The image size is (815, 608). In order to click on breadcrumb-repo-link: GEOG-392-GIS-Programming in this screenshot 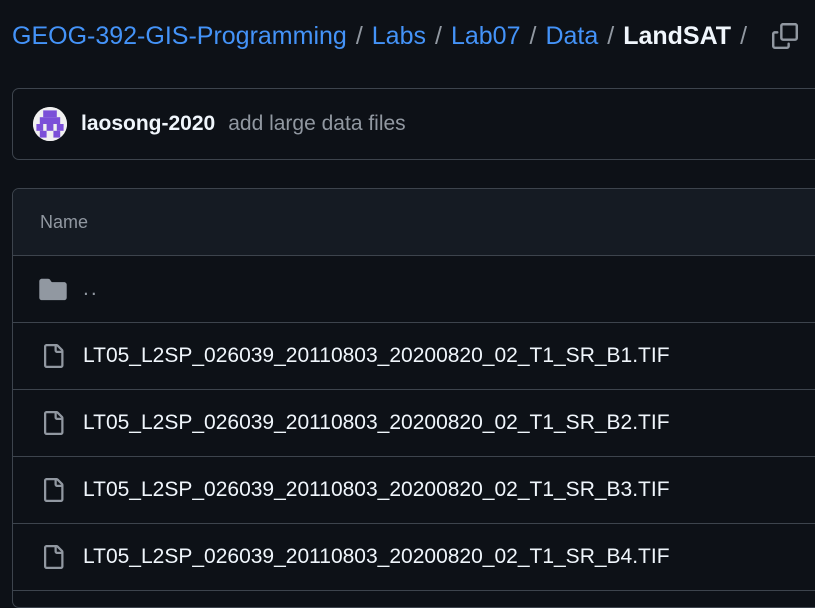, I will do `click(179, 36)`.